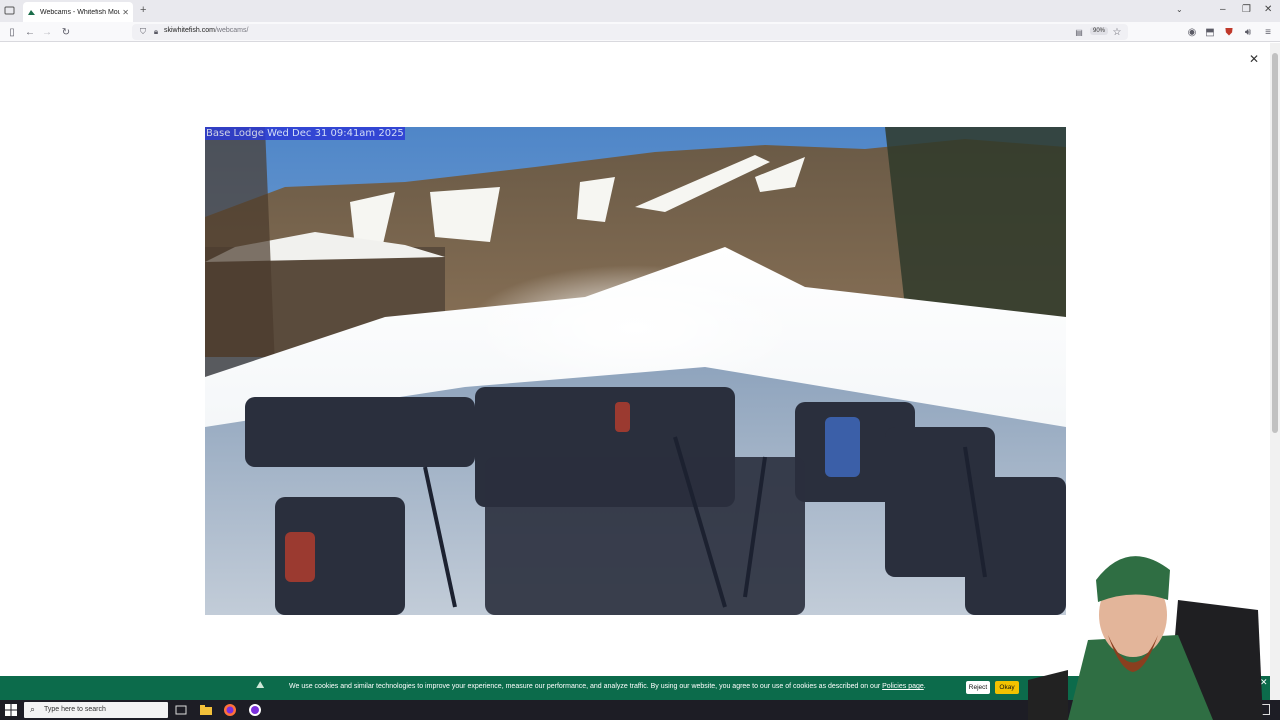  I want to click on windows-start-icon, so click(11, 710).